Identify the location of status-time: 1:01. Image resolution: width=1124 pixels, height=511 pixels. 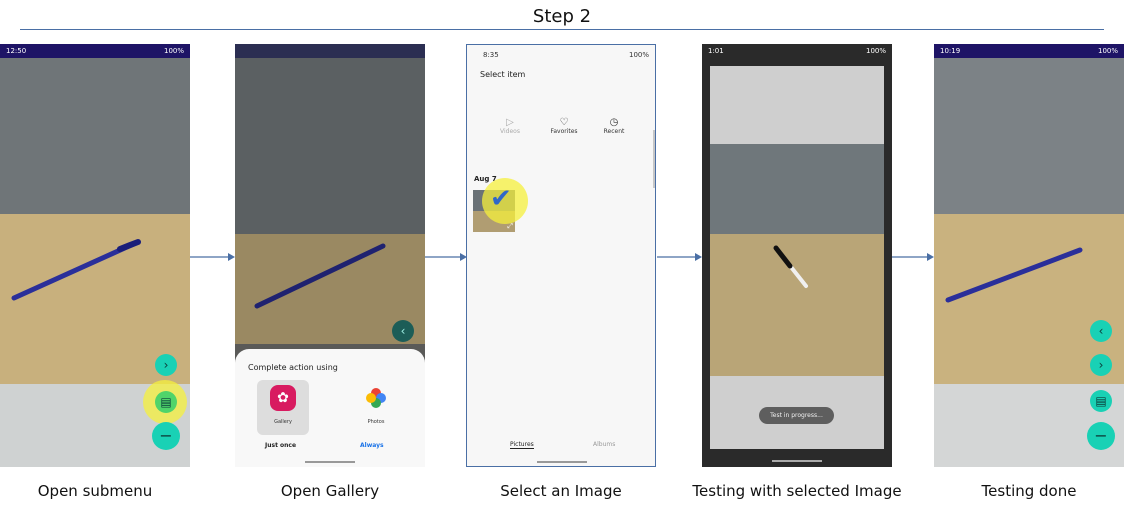
(716, 51).